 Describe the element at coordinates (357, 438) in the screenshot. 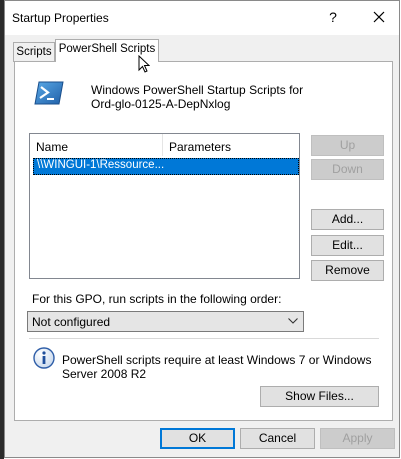

I see `apply-button: Apply` at that location.